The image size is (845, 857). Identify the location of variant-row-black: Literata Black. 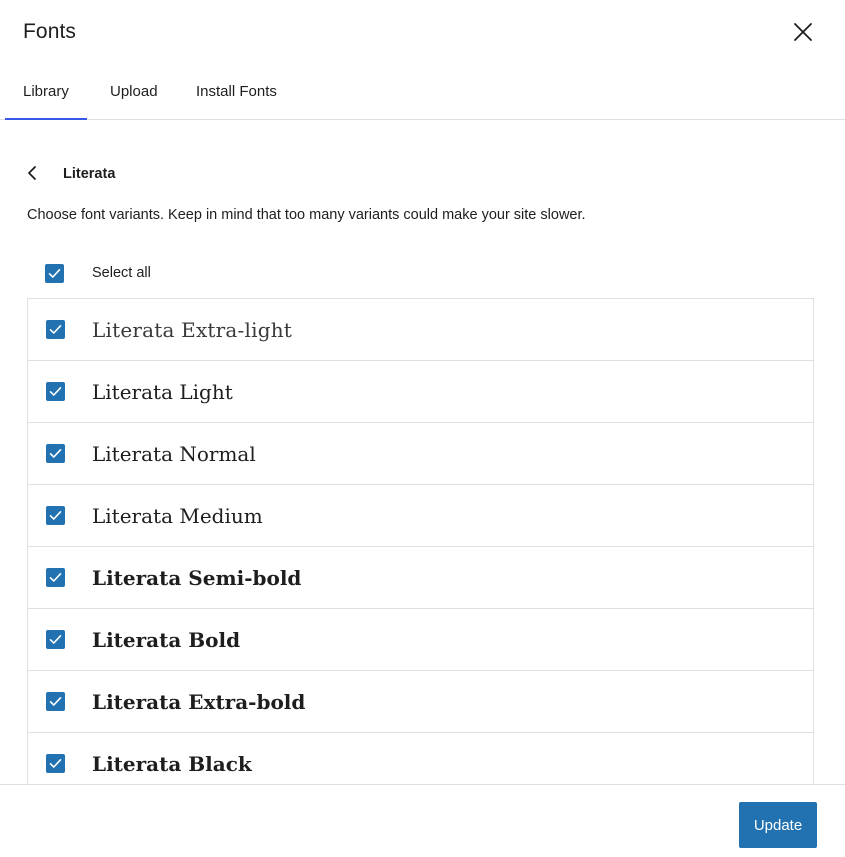
(420, 758).